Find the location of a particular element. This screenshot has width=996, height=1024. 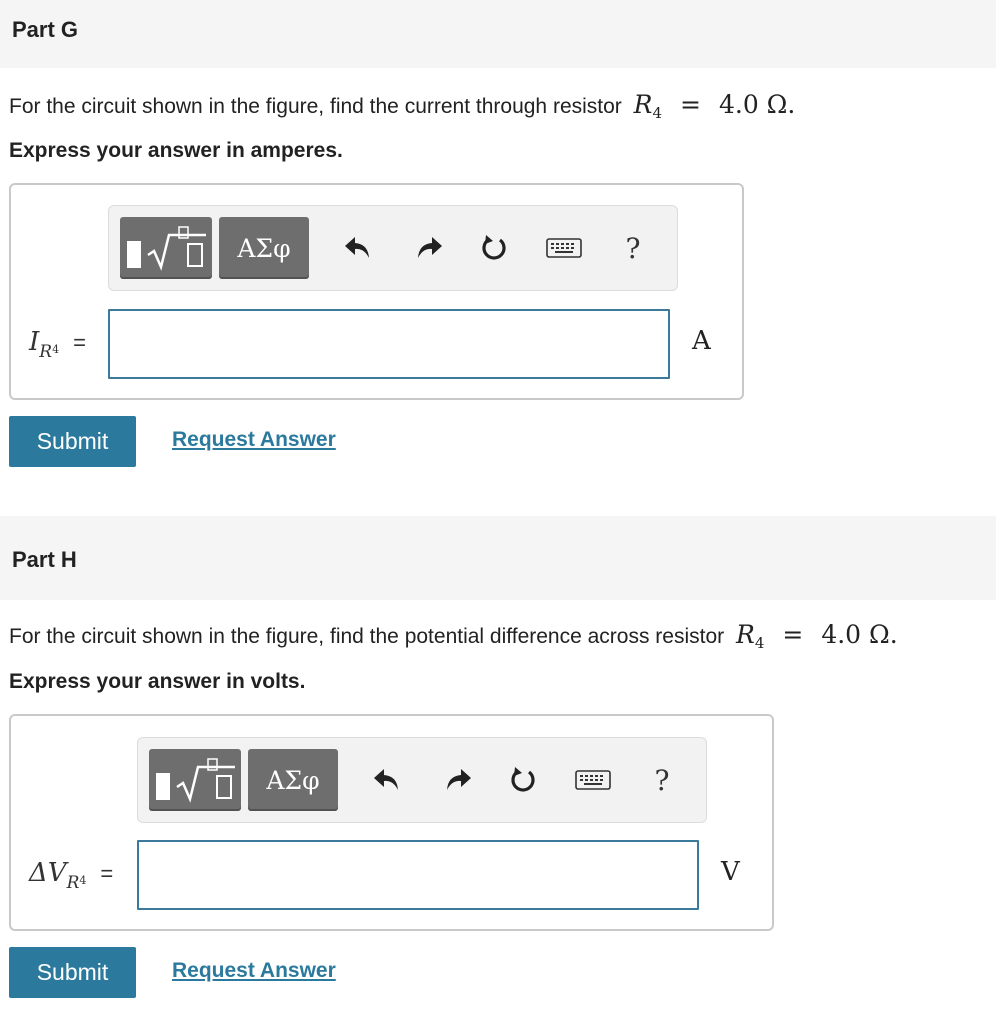

part-h-header: Part H is located at coordinates (498, 558).